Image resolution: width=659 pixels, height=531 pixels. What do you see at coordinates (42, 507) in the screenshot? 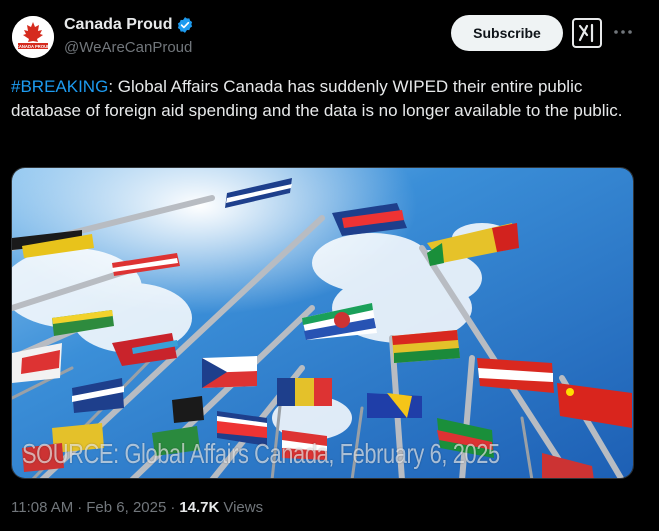
I see `post-time: 11:08 AM` at bounding box center [42, 507].